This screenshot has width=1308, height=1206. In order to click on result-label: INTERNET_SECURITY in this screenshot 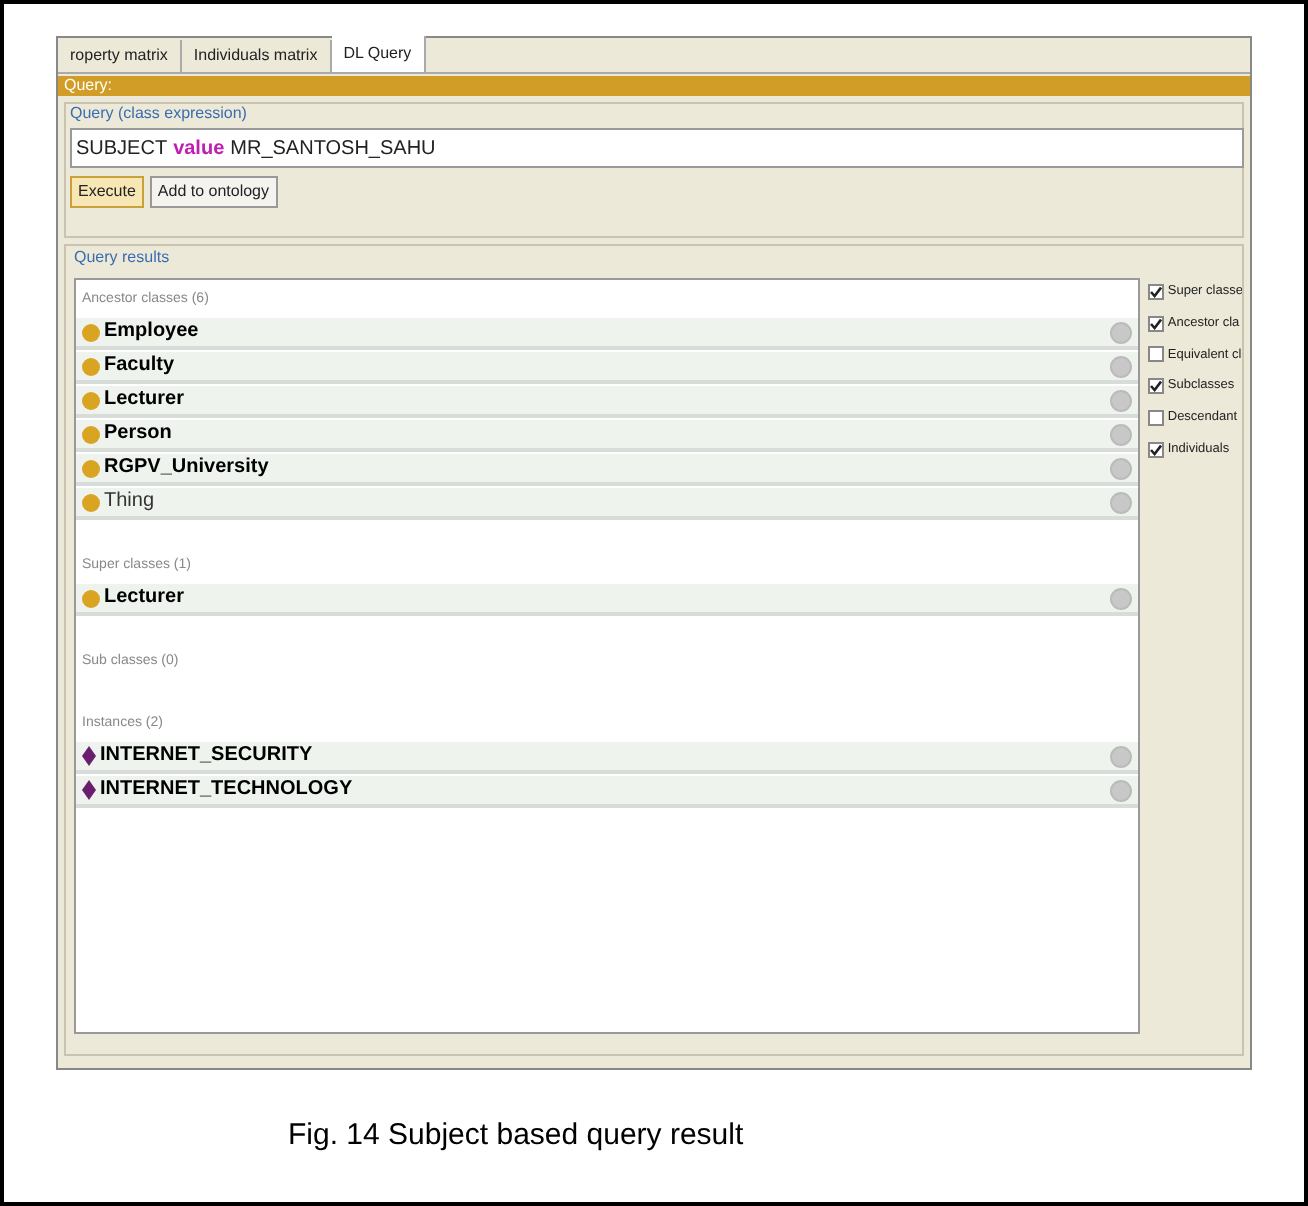, I will do `click(206, 756)`.